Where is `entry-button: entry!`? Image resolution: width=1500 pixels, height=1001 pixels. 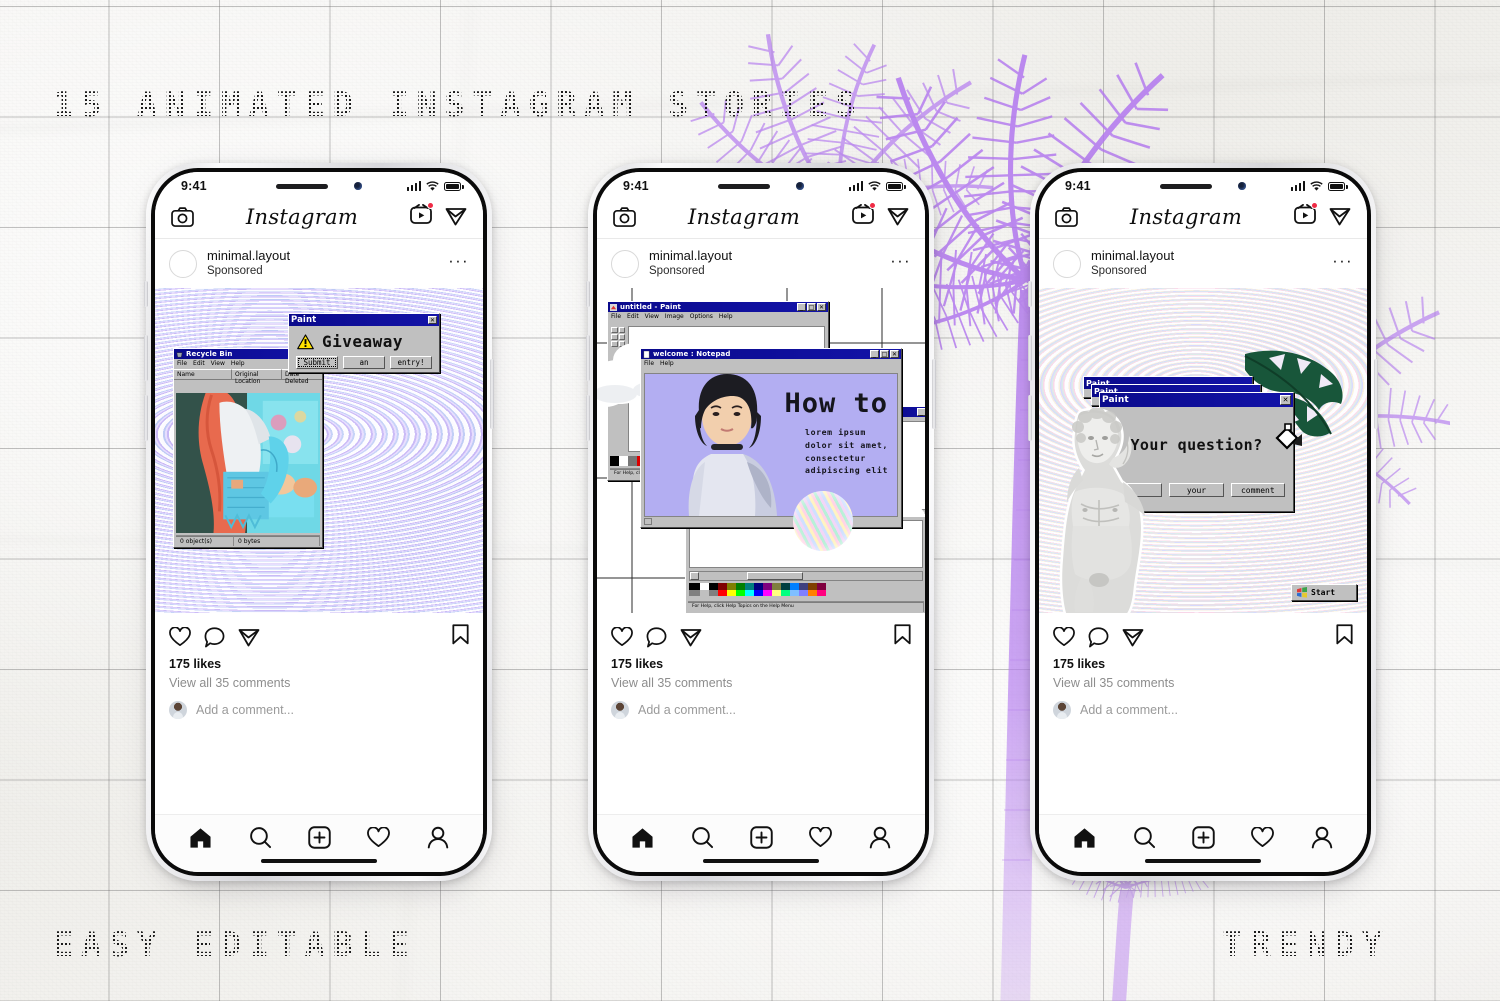
entry-button: entry! is located at coordinates (411, 363).